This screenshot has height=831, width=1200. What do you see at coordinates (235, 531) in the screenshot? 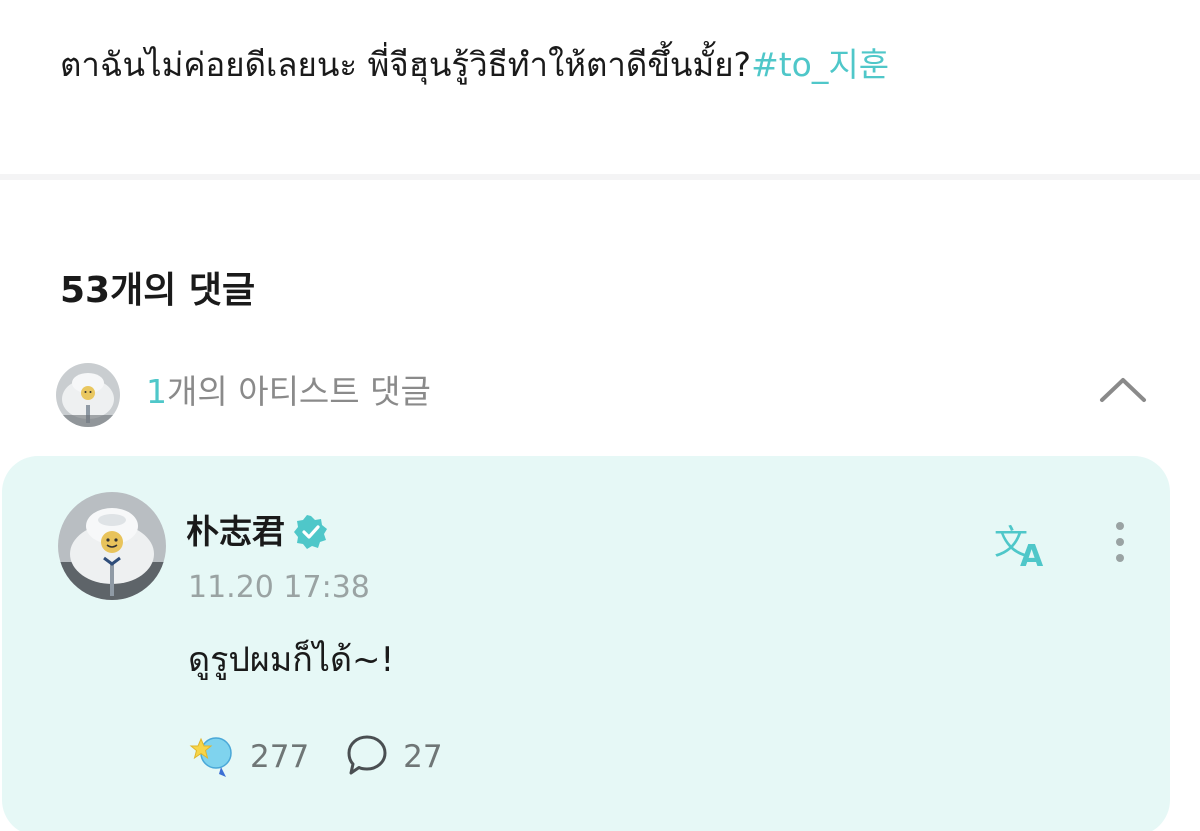
I see `author-name: 朴志君` at bounding box center [235, 531].